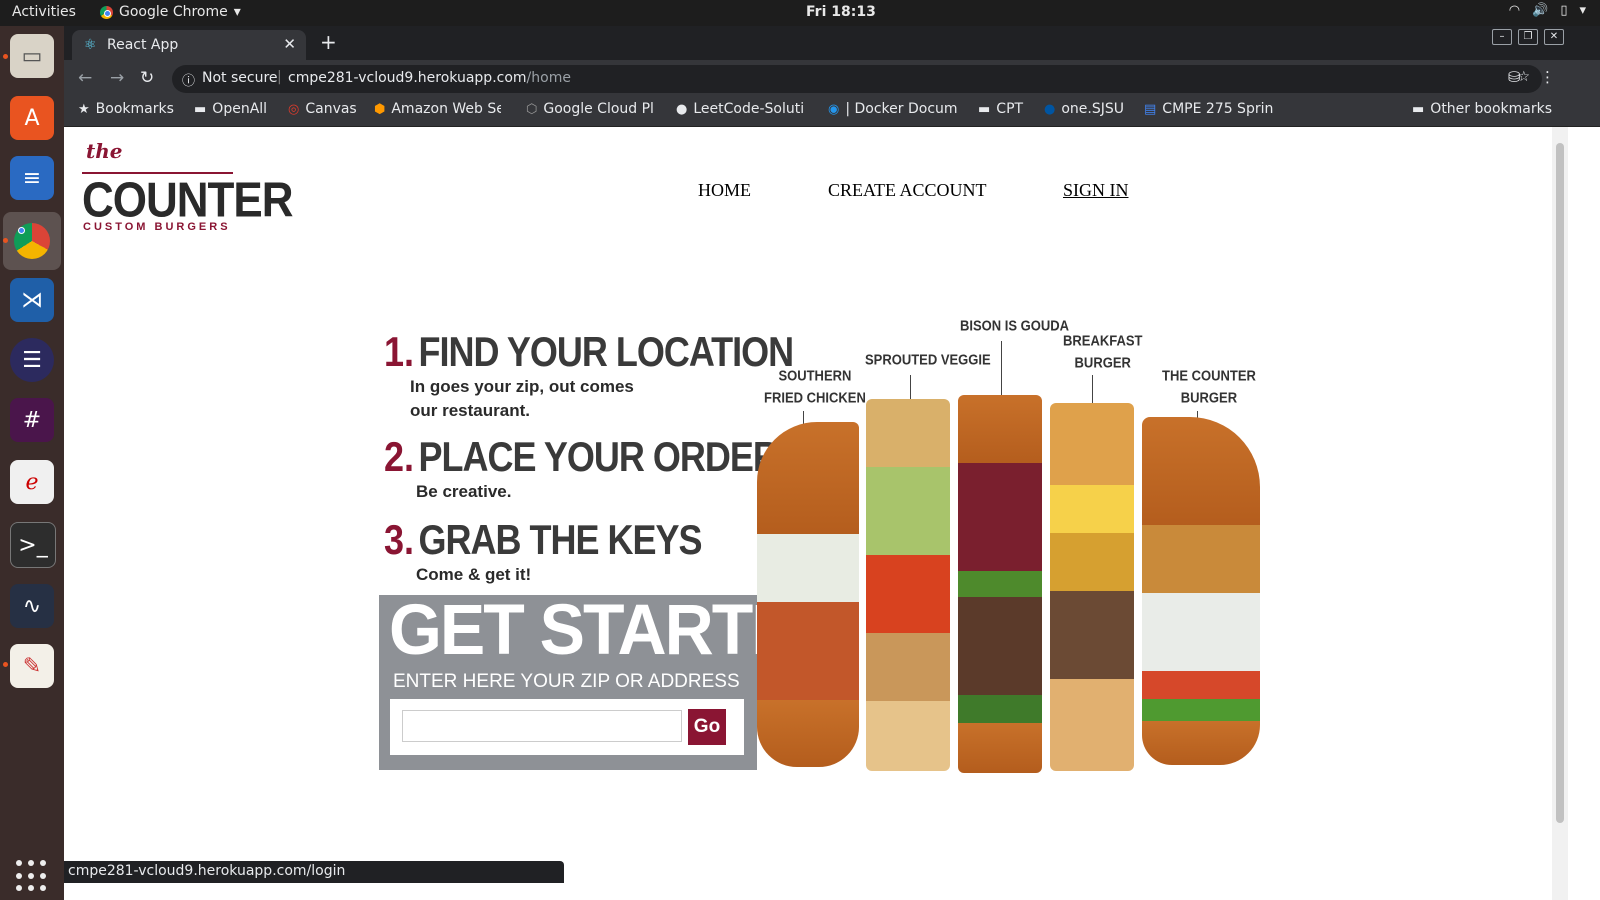 The height and width of the screenshot is (900, 1600). I want to click on close-tab-icon: ✕, so click(289, 44).